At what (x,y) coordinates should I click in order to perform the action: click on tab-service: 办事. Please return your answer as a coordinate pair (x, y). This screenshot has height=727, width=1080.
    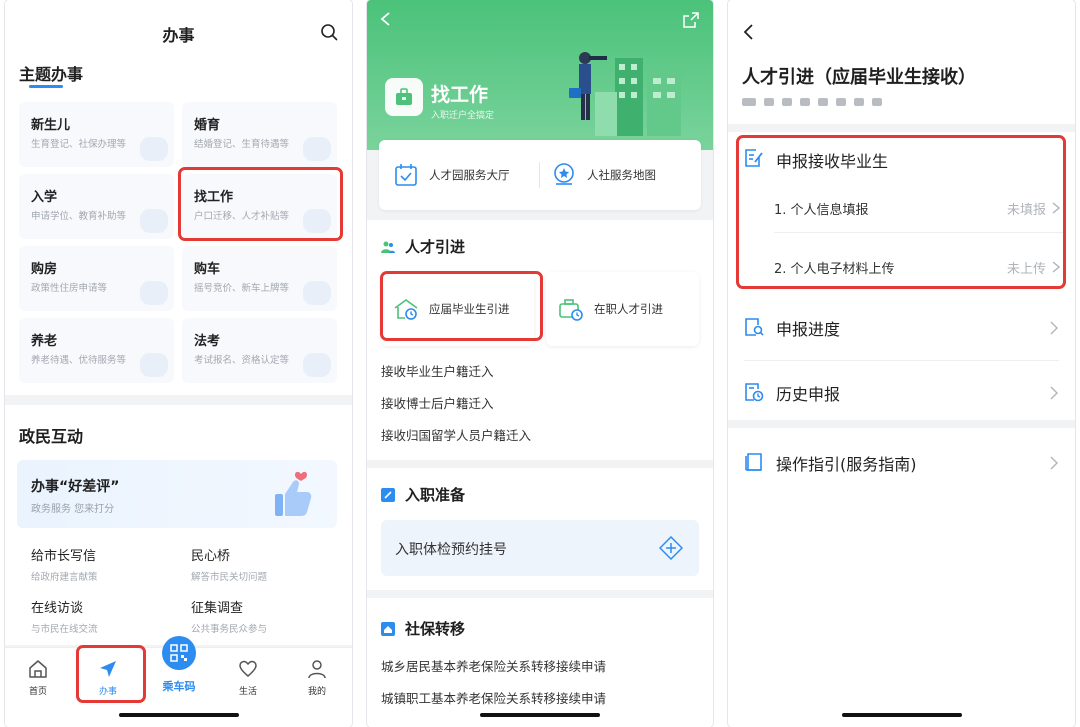
    Looking at the image, I should click on (108, 677).